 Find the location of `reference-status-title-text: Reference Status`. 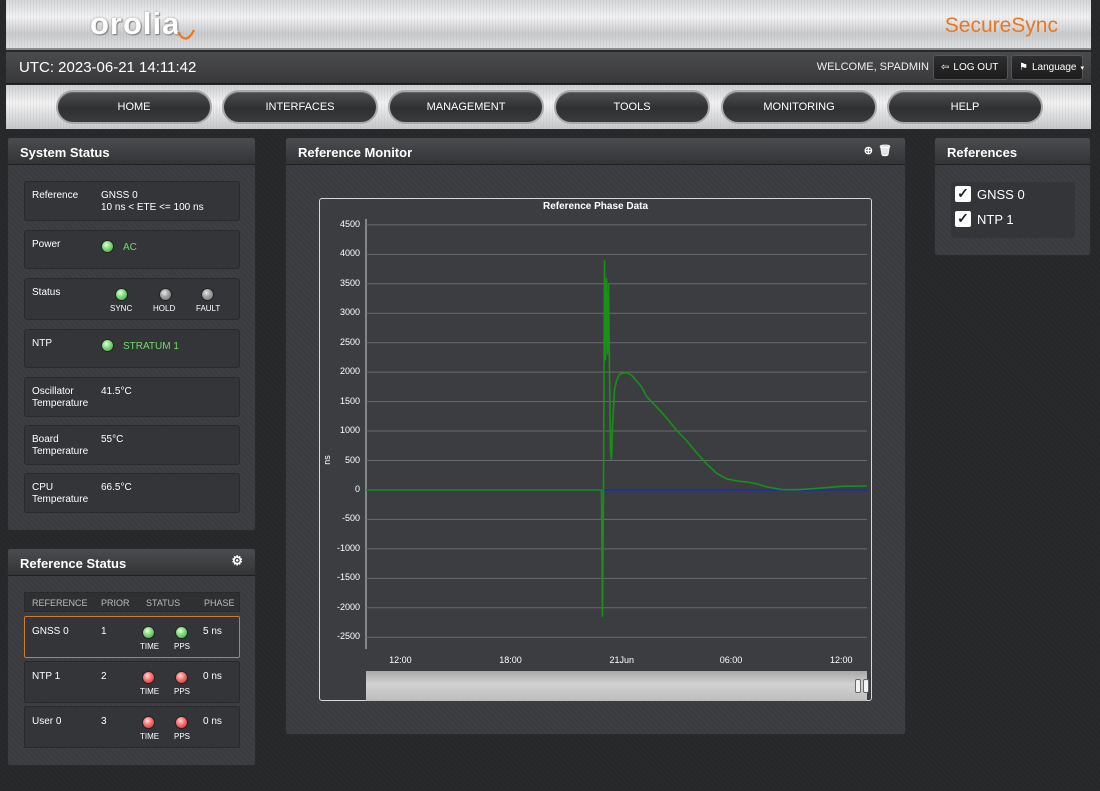

reference-status-title-text: Reference Status is located at coordinates (73, 563).